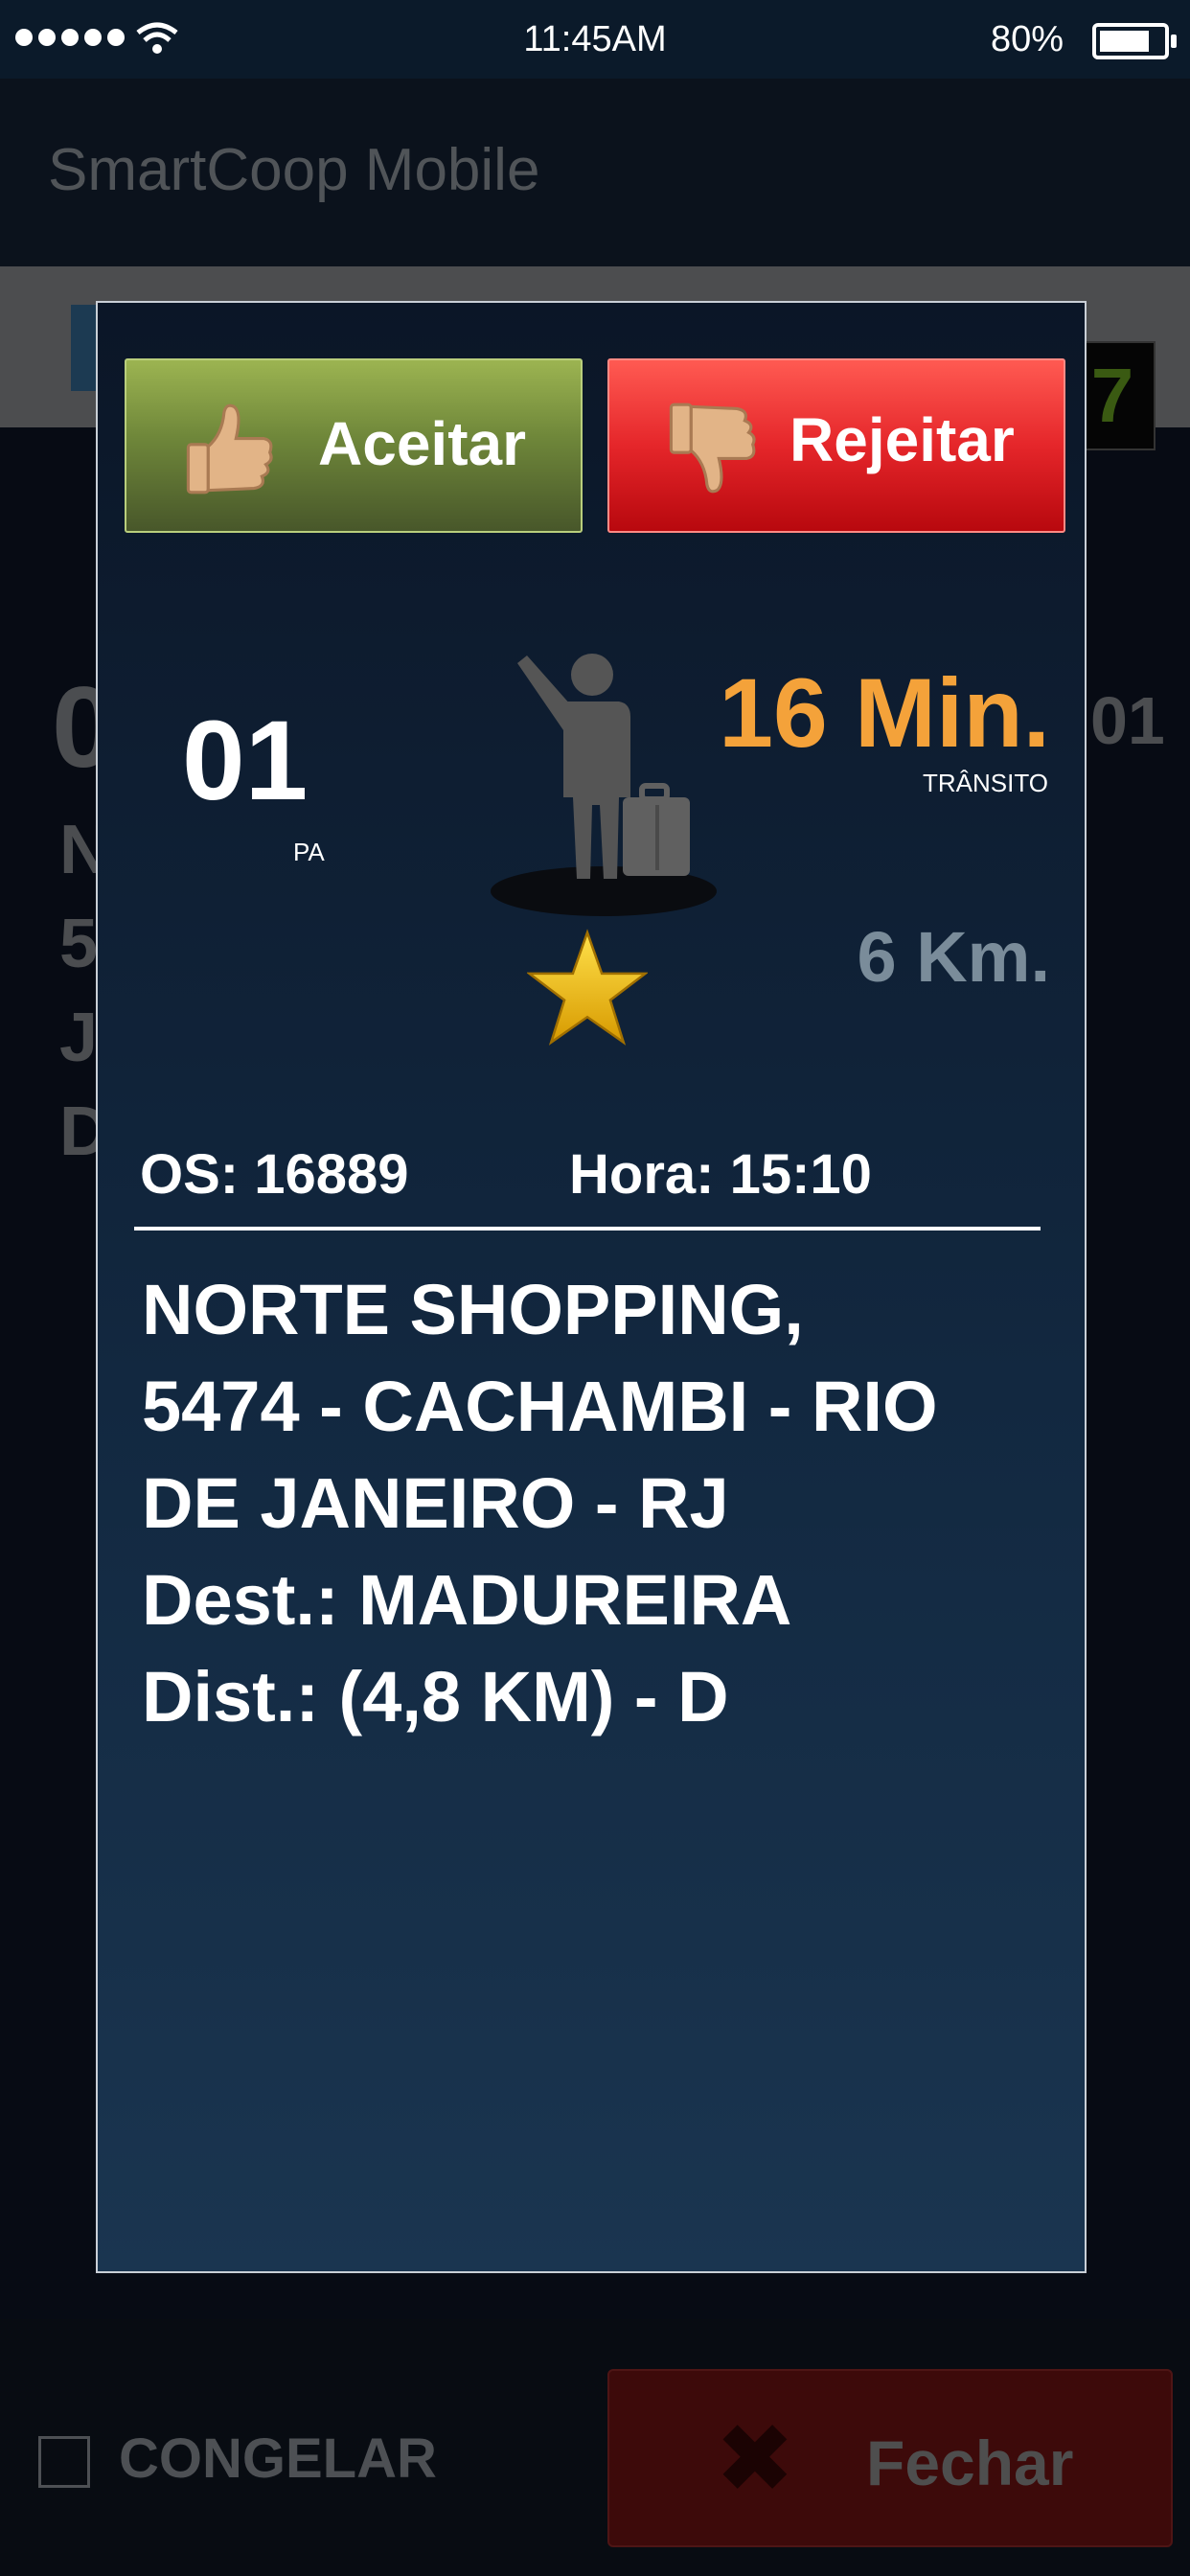  I want to click on freeze-label: CONGELAR, so click(278, 2458).